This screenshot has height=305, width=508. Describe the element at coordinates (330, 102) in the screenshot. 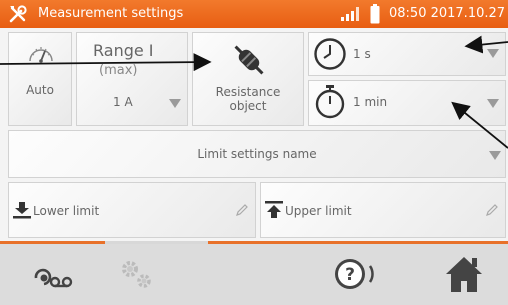

I see `stopwatch-icon` at that location.